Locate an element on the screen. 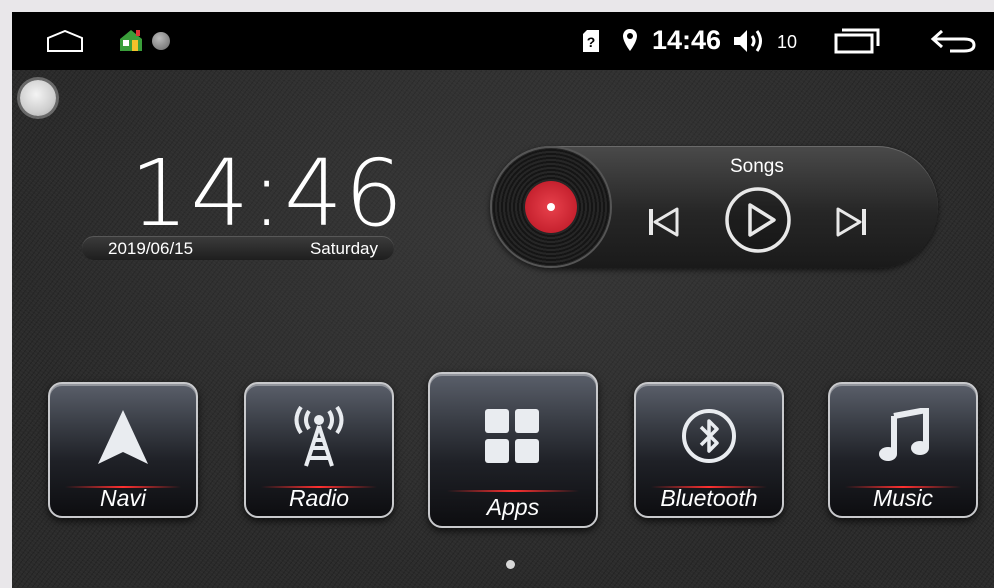 Image resolution: width=994 pixels, height=588 pixels. play-button is located at coordinates (758, 220).